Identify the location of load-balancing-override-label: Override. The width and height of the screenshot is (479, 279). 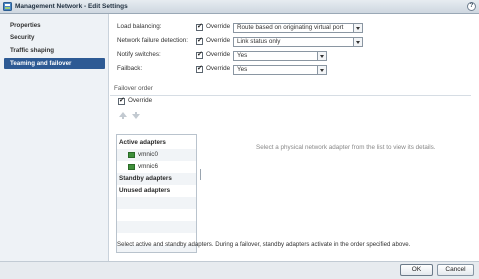
(218, 26).